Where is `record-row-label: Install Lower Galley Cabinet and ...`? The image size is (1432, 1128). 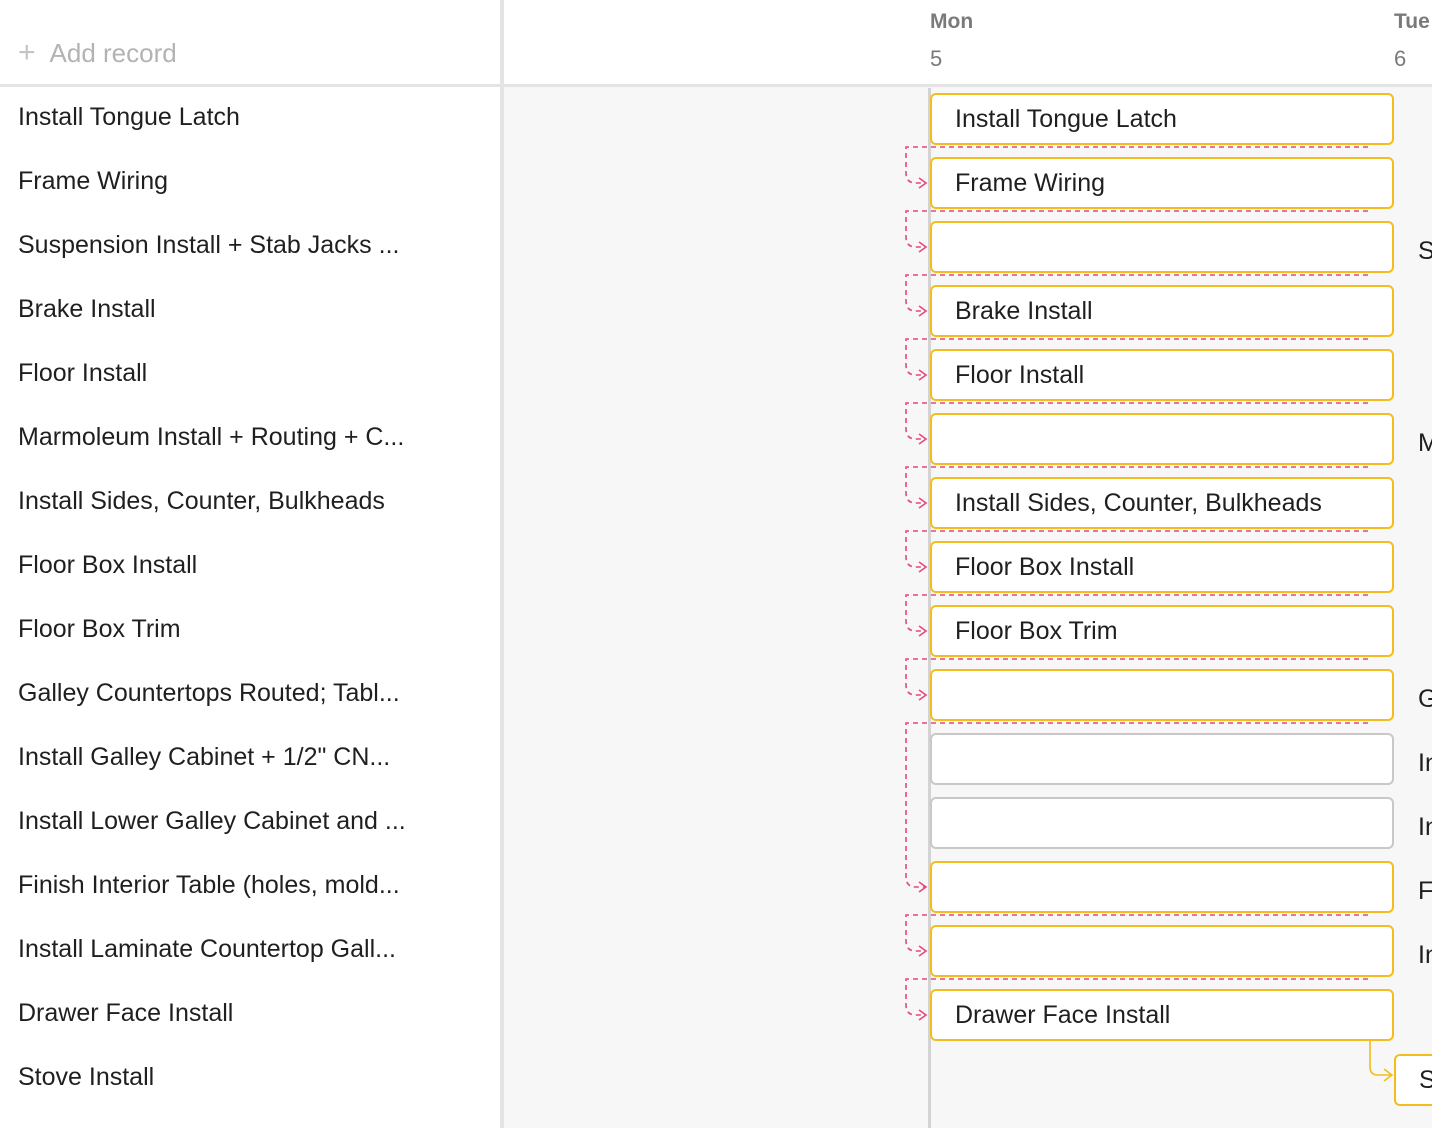
record-row-label: Install Lower Galley Cabinet and ... is located at coordinates (253, 821).